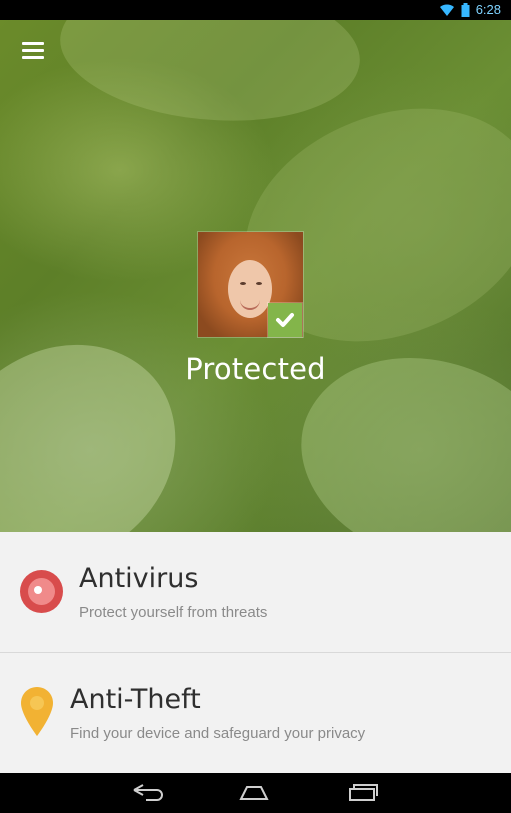 This screenshot has width=511, height=813. I want to click on recent-apps-icon, so click(363, 793).